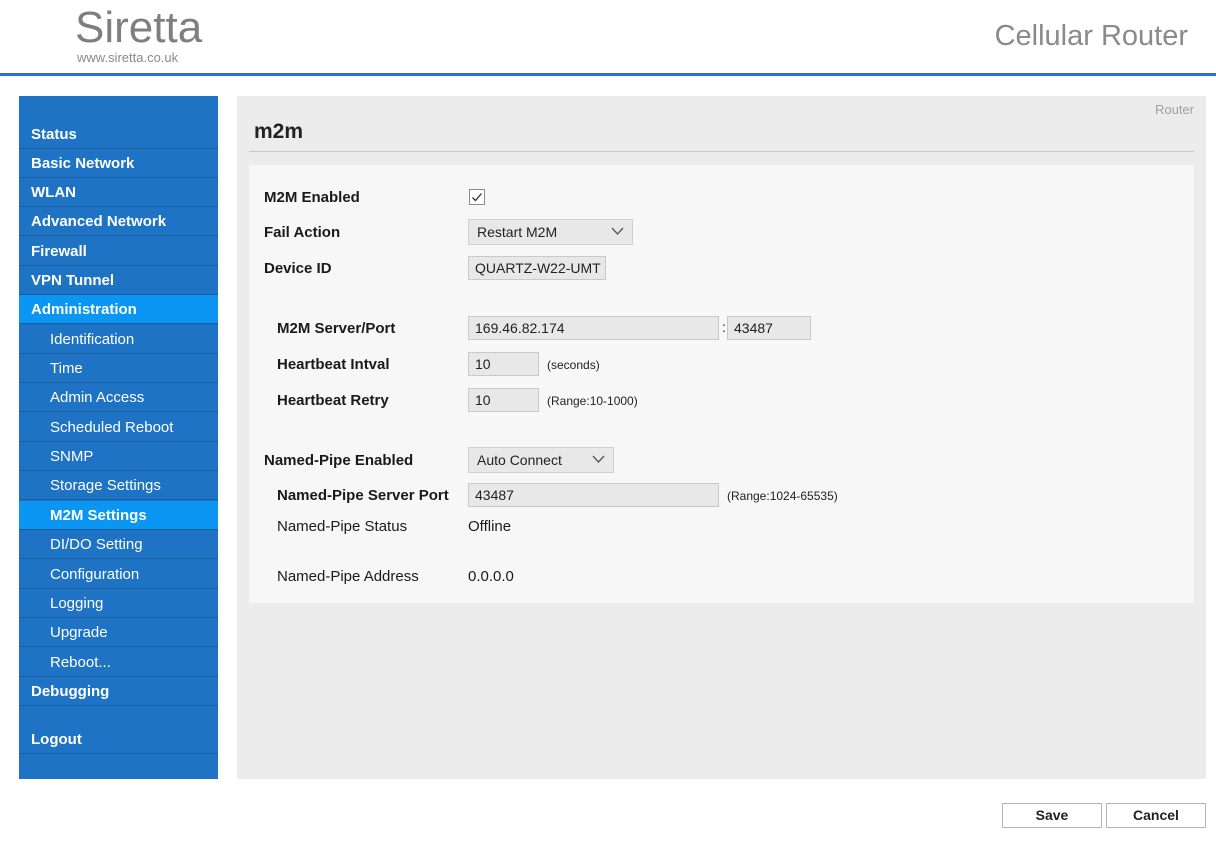  Describe the element at coordinates (118, 427) in the screenshot. I see `sidebar-item-scheduled-reboot: Scheduled Reboot` at that location.